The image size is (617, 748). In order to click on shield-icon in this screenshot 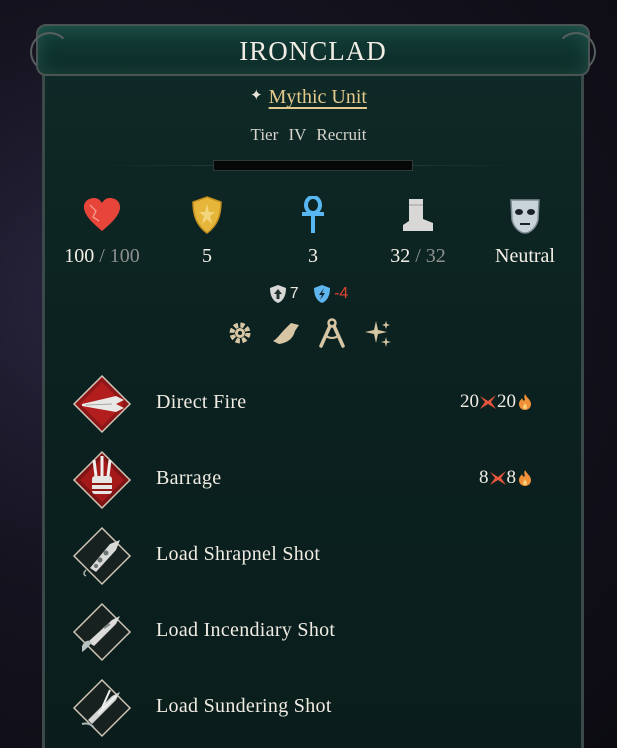, I will do `click(207, 215)`.